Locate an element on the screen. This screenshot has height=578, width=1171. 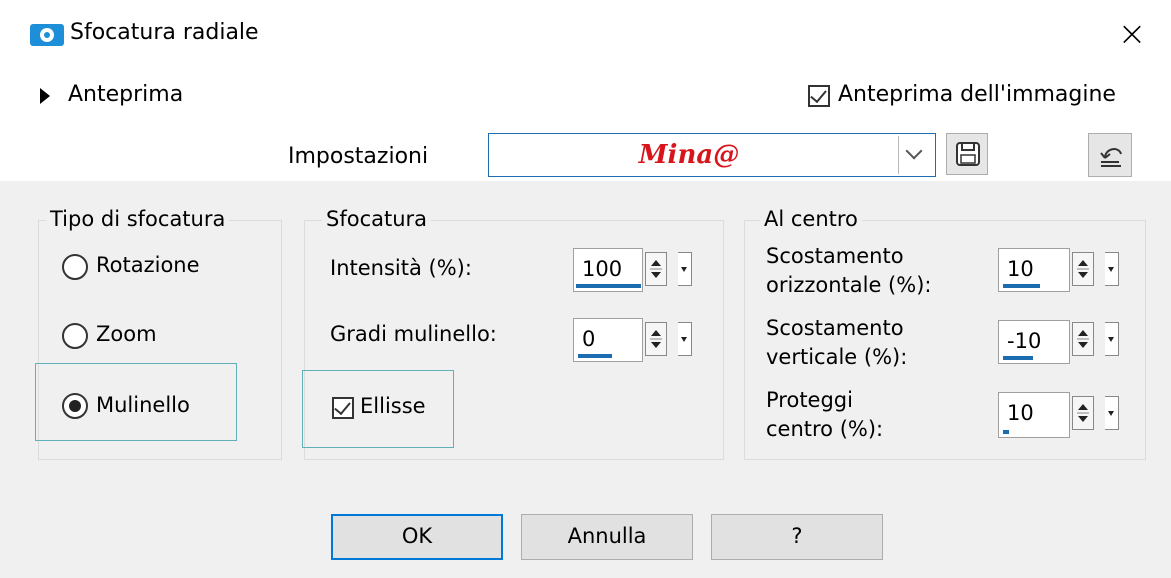
h-offset-label-2: orizzontale (%): is located at coordinates (849, 285).